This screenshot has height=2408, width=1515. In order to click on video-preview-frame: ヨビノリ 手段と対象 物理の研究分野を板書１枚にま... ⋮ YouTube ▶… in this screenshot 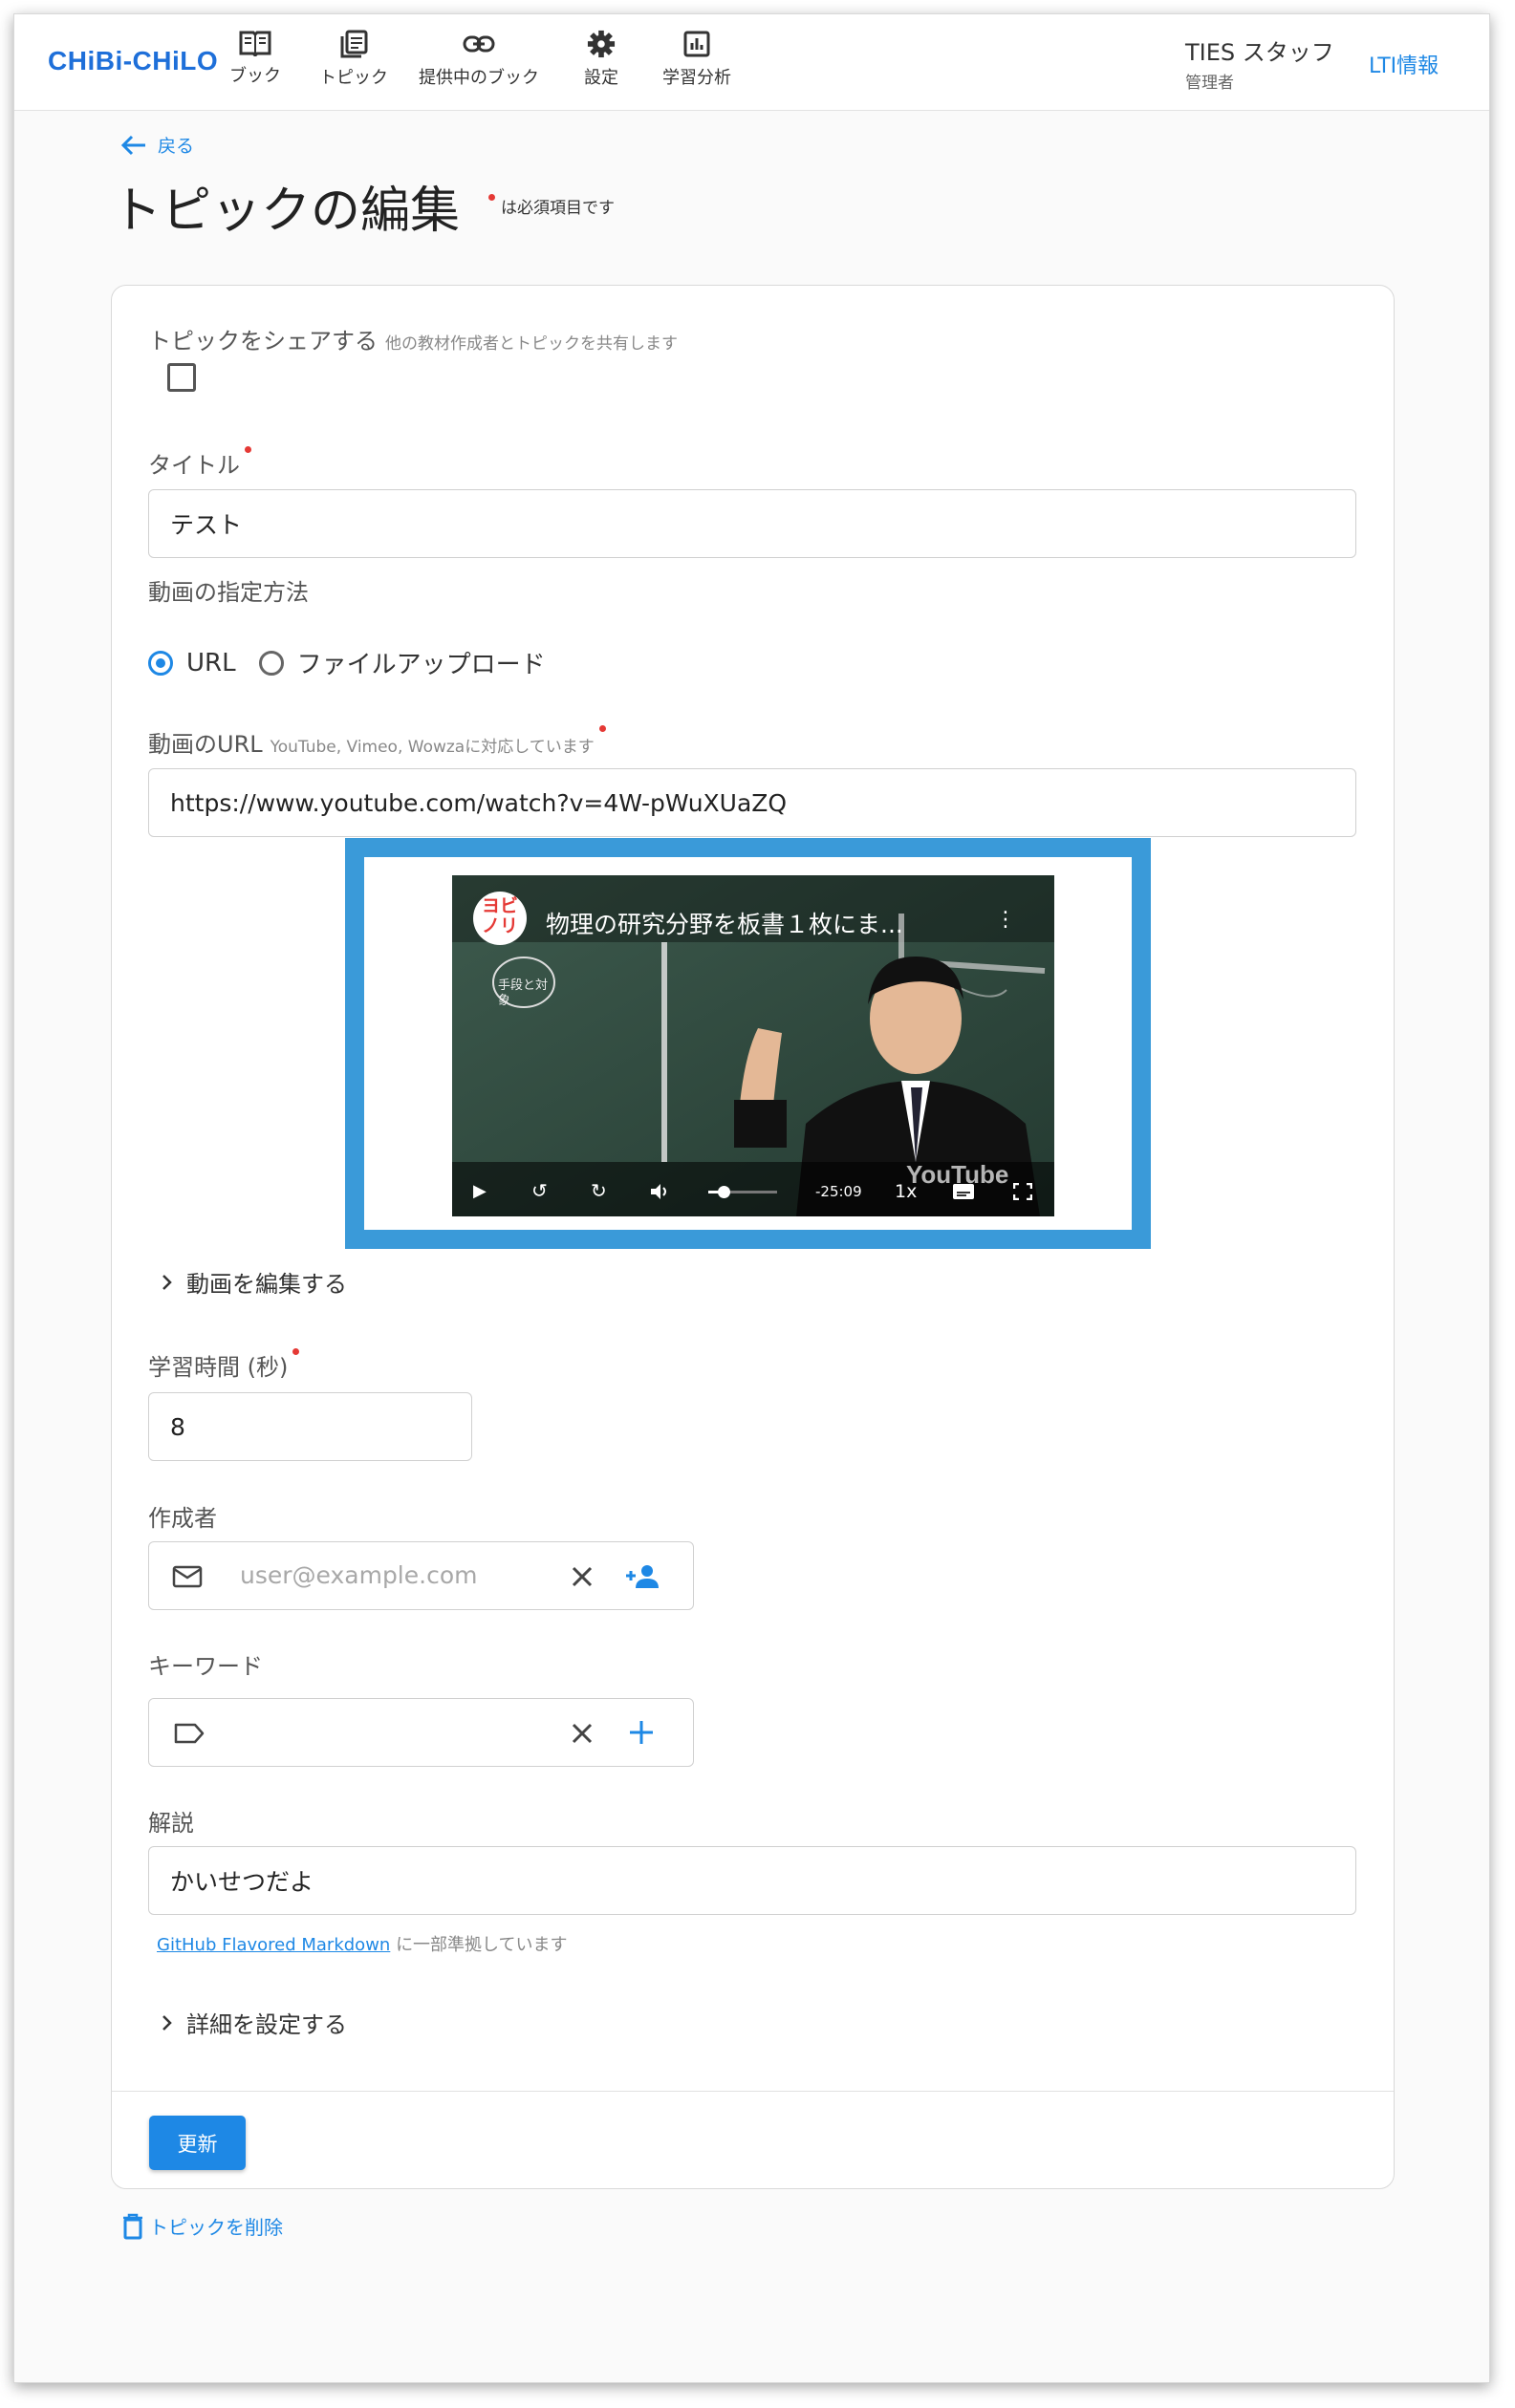, I will do `click(748, 1044)`.